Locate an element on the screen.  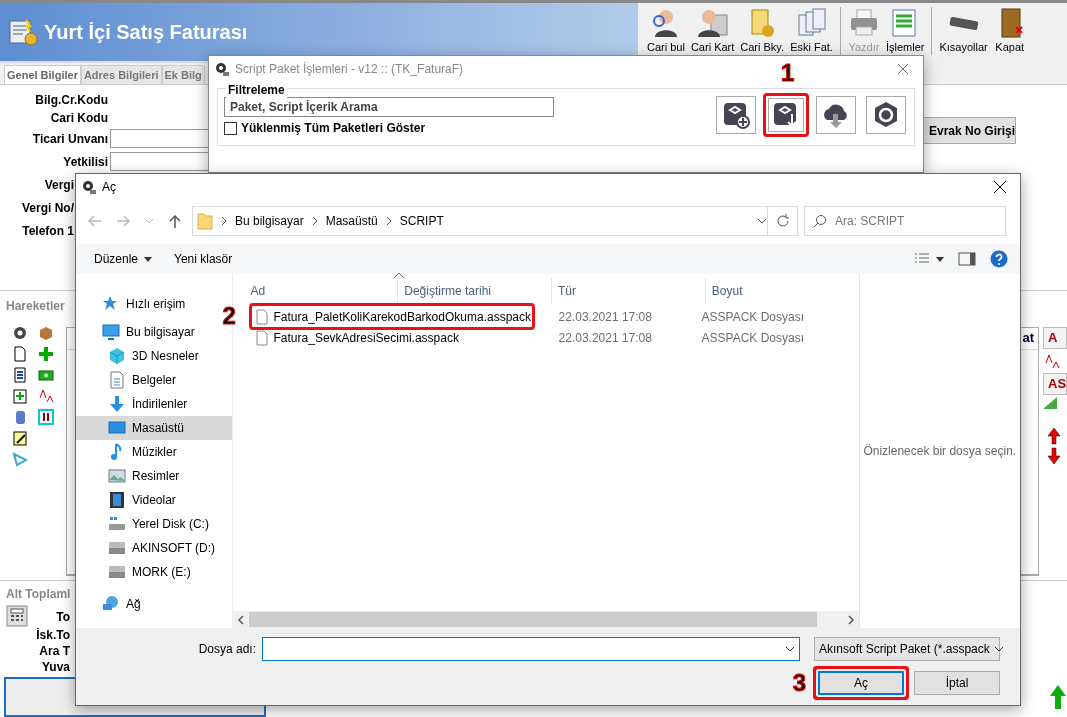
dialog-title: Aç is located at coordinates (109, 187).